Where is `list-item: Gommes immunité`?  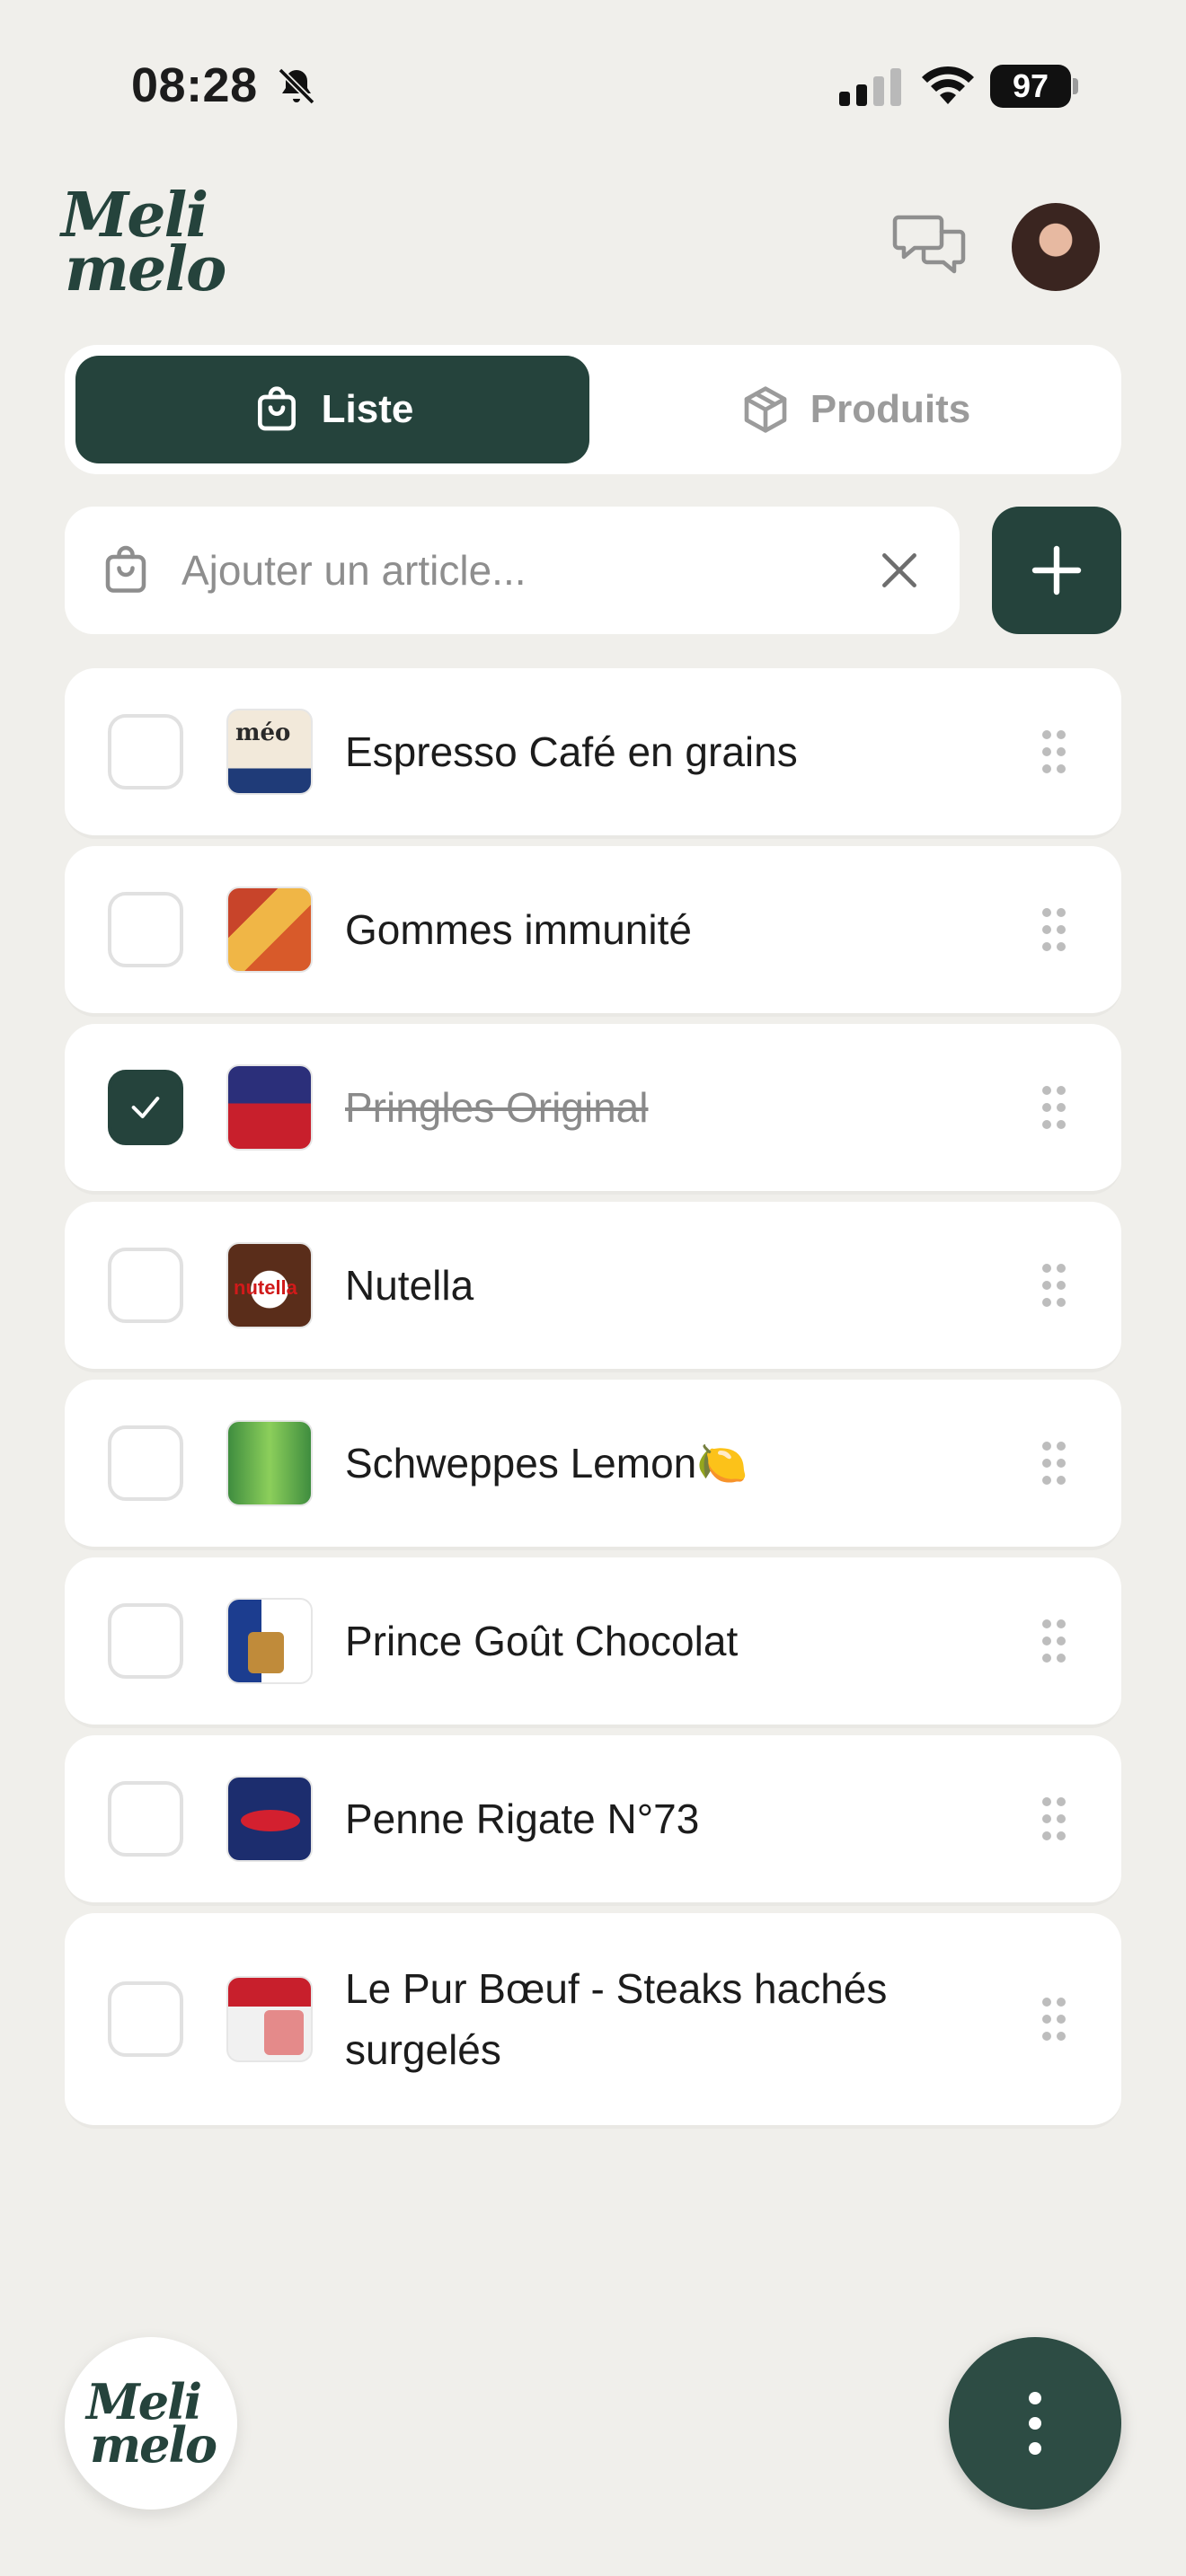 list-item: Gommes immunité is located at coordinates (593, 932).